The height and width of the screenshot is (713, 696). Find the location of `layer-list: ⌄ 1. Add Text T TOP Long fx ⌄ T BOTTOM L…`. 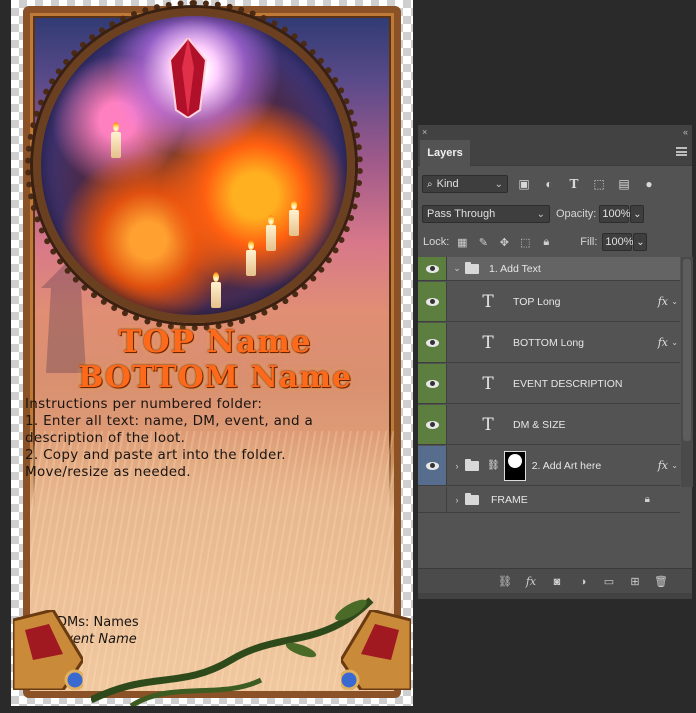

layer-list: ⌄ 1. Add Text T TOP Long fx ⌄ T BOTTOM L… is located at coordinates (549, 385).